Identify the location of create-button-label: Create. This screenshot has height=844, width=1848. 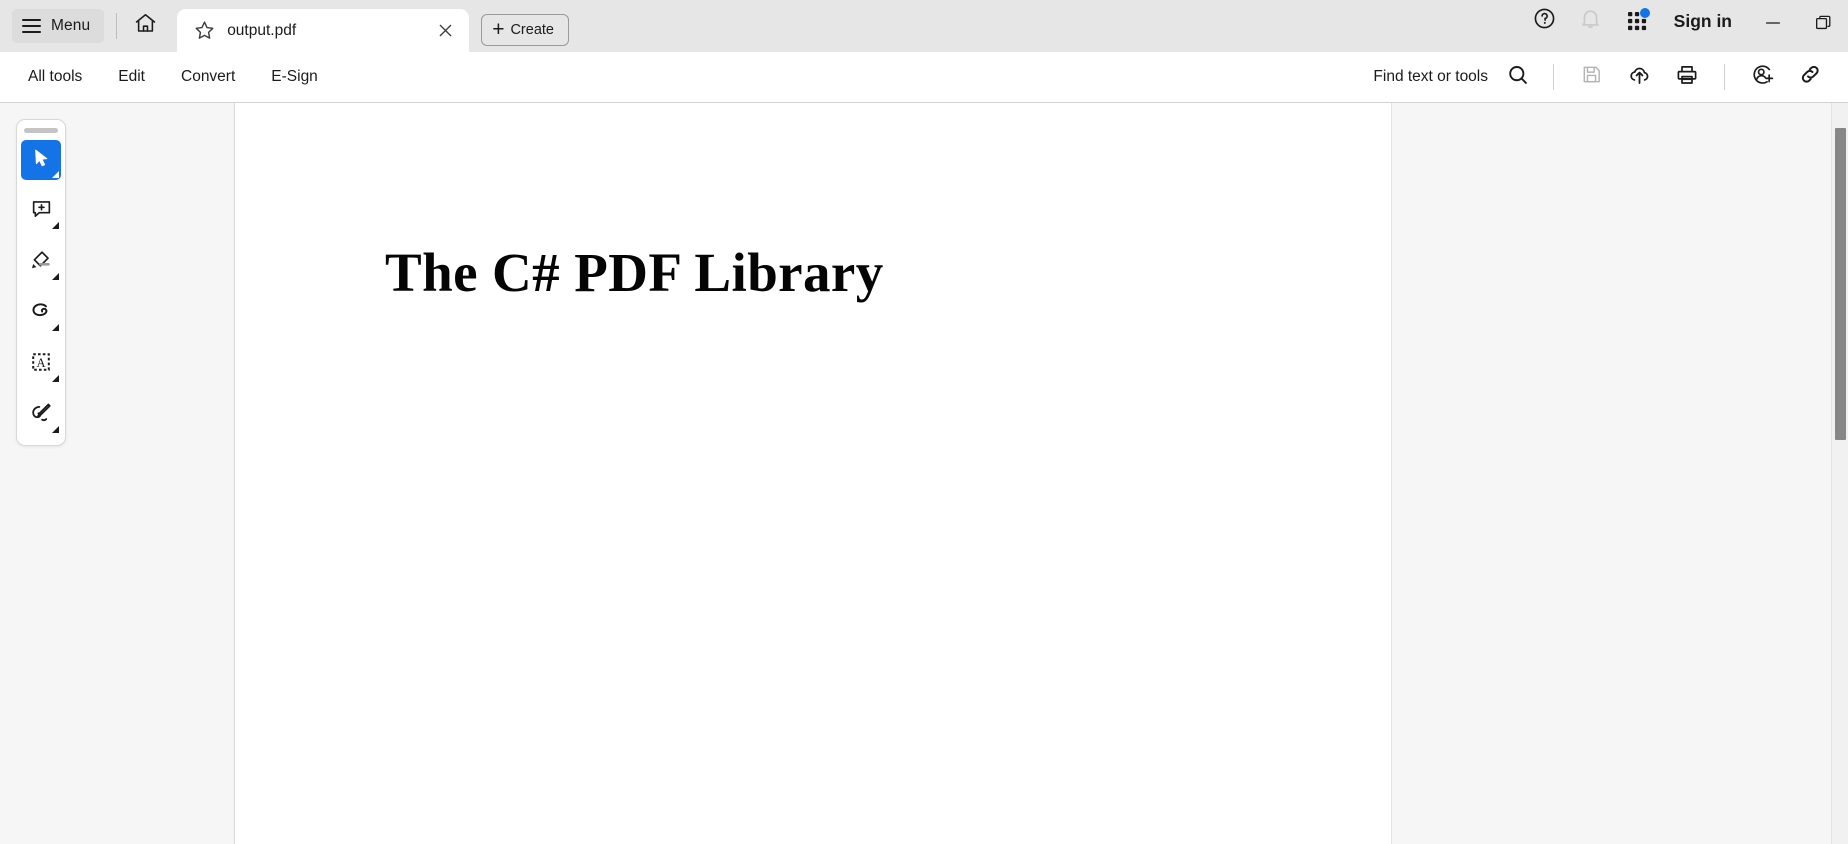
(532, 30).